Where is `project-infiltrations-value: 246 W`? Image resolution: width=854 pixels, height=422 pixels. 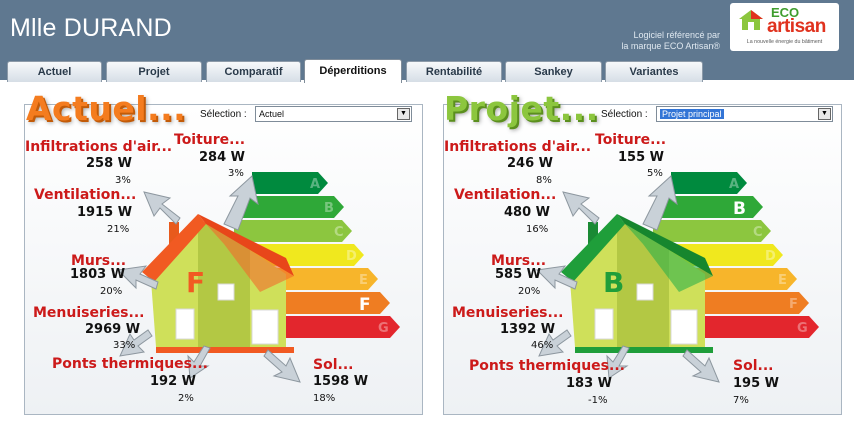
project-infiltrations-value: 246 W is located at coordinates (530, 163).